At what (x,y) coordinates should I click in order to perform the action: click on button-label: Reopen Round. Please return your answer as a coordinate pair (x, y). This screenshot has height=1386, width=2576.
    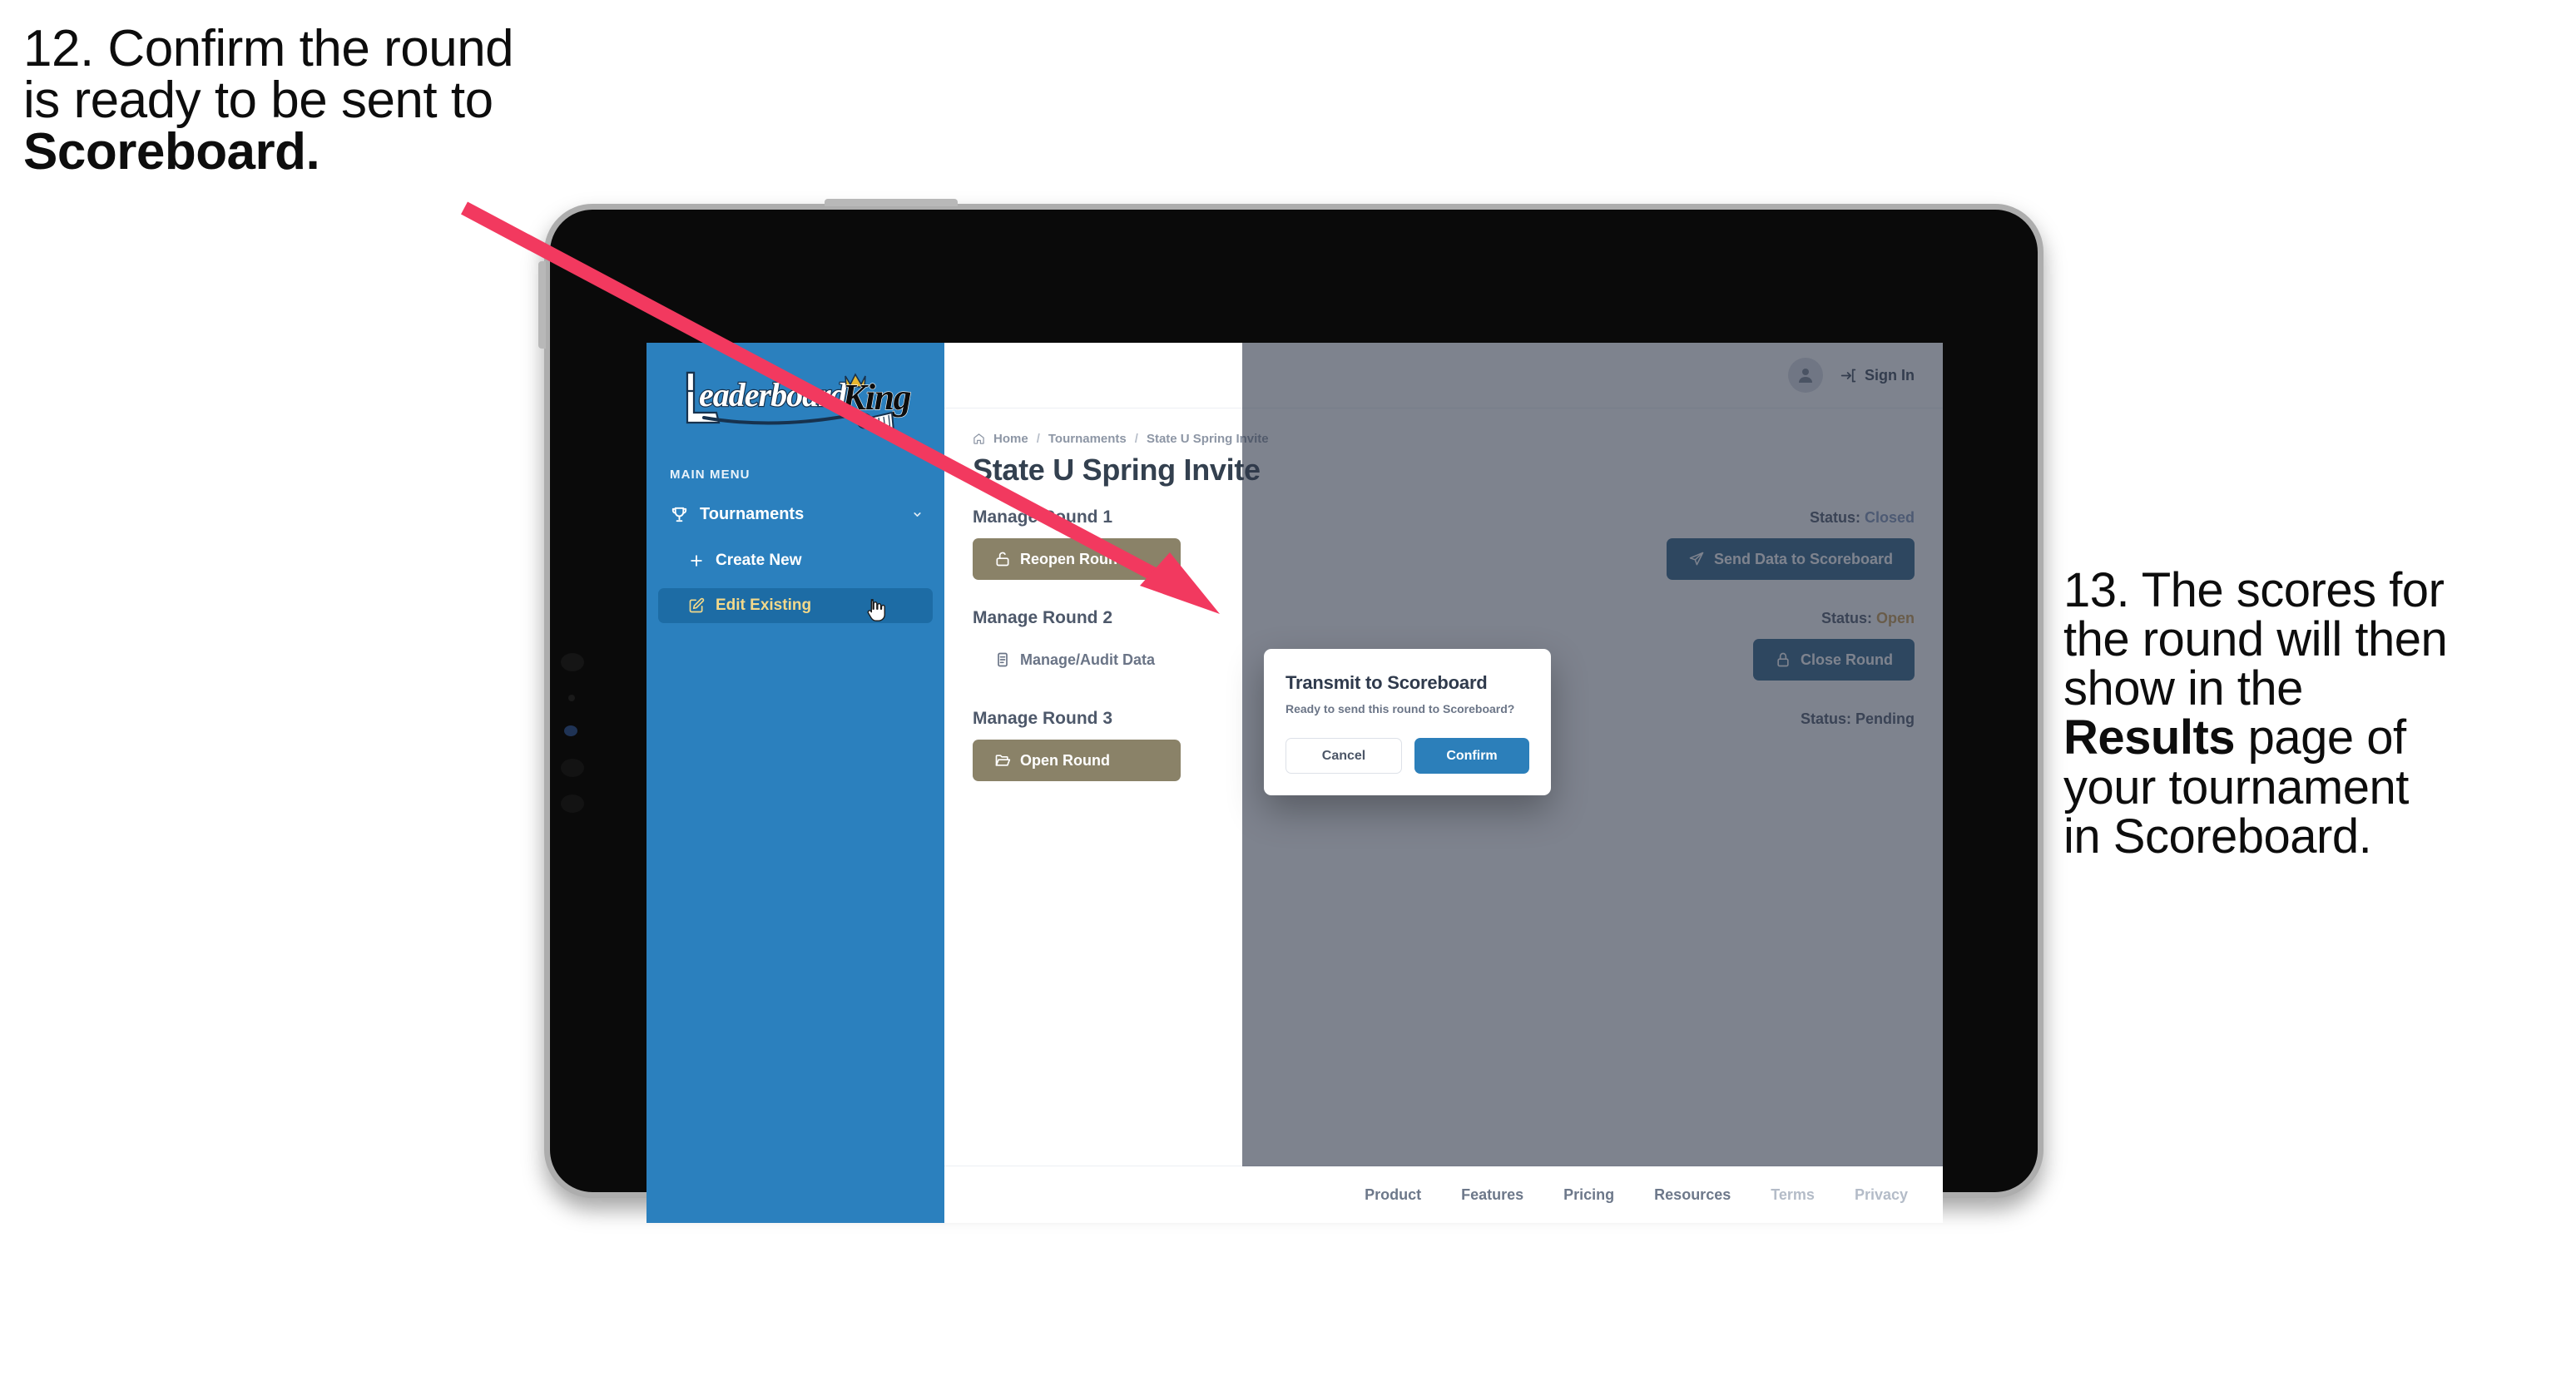
    Looking at the image, I should click on (1073, 558).